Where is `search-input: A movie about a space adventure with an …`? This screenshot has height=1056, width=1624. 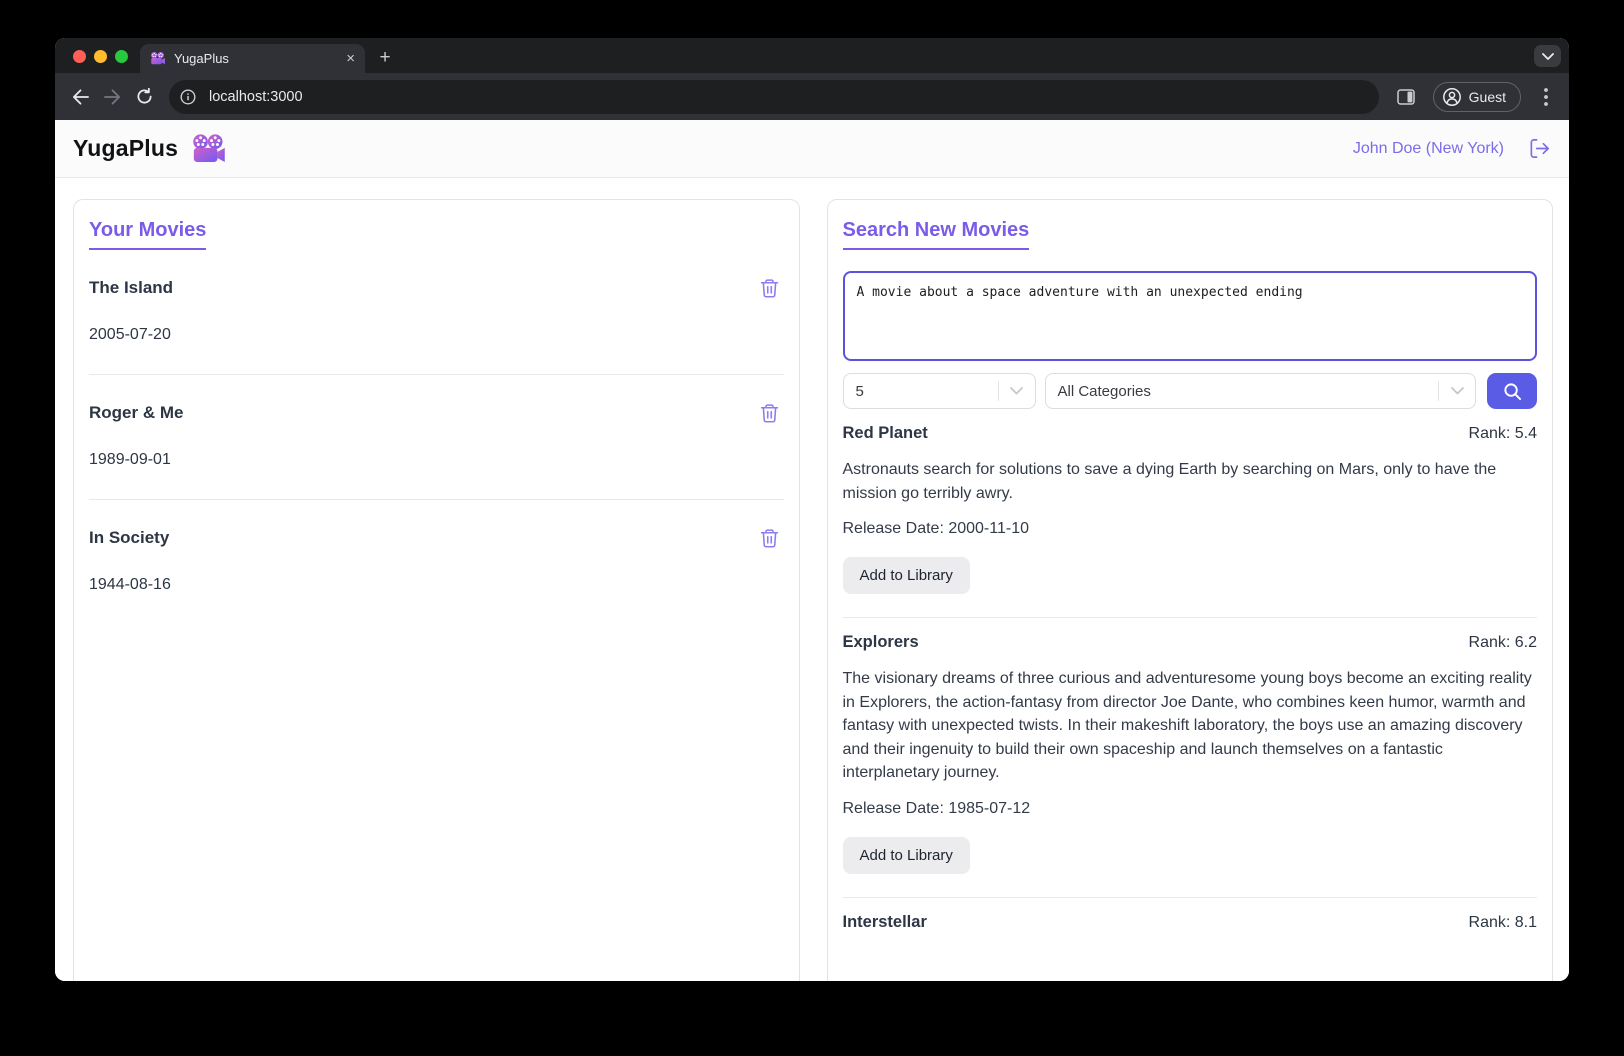
search-input: A movie about a space adventure with an … is located at coordinates (1189, 316).